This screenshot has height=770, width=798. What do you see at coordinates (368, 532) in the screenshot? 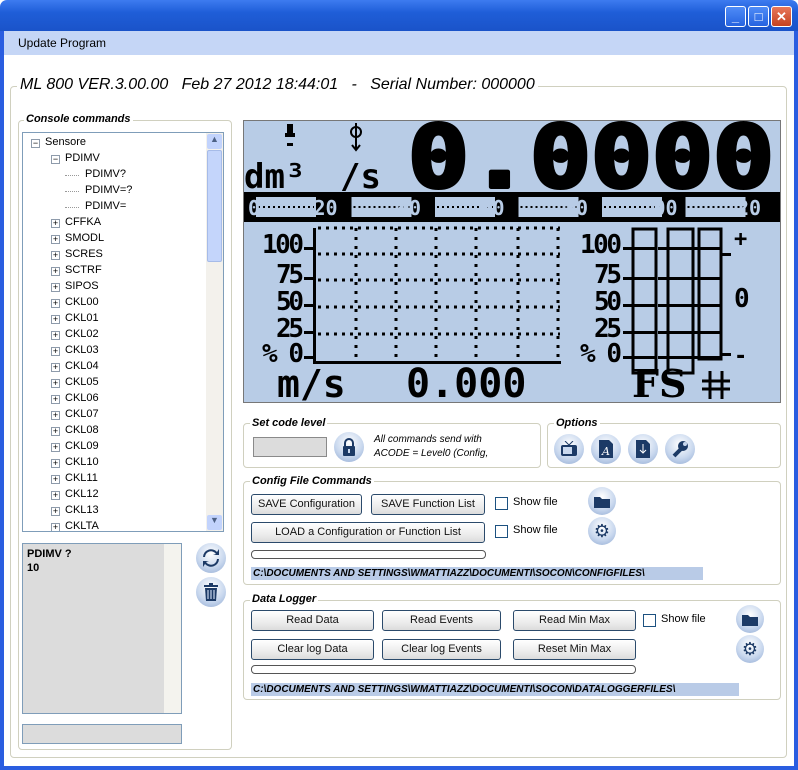
I see `load-configuration-button: LOAD a Configuration or Function List` at bounding box center [368, 532].